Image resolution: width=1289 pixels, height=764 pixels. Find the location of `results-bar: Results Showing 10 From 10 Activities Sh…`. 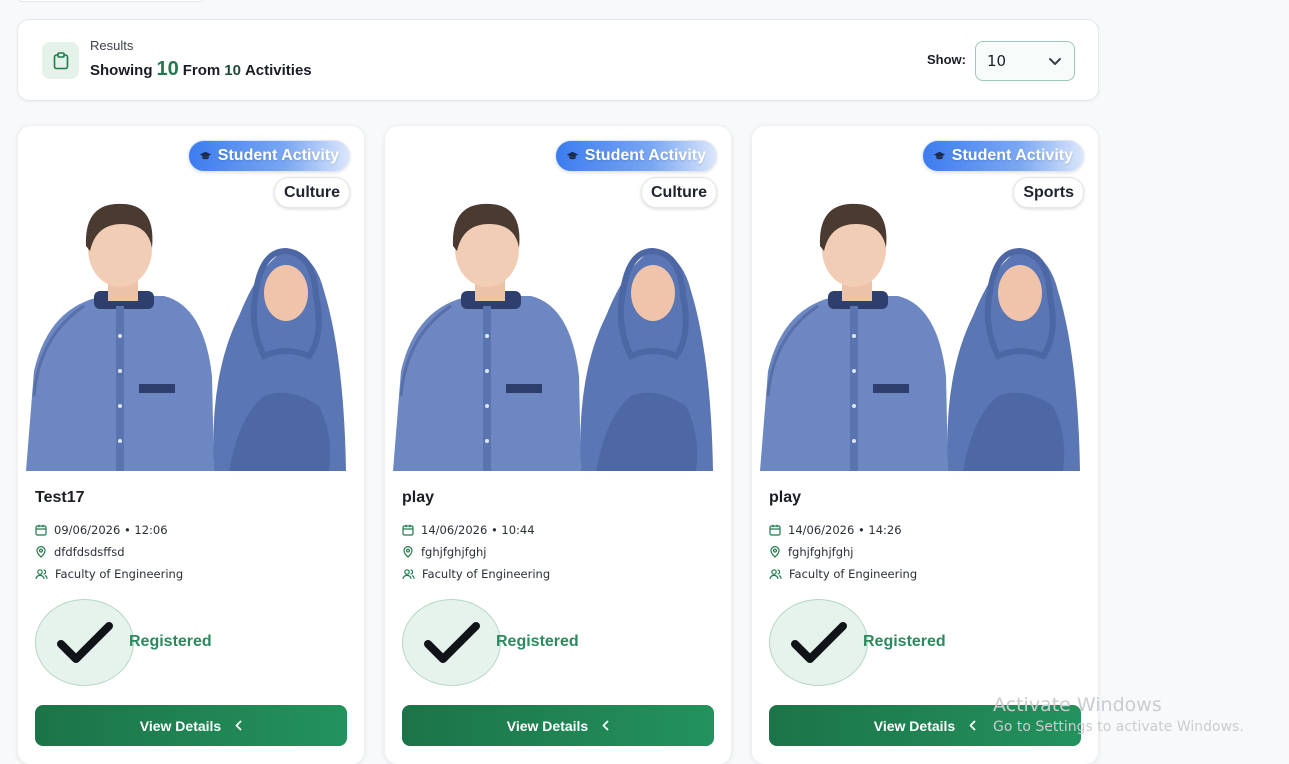

results-bar: Results Showing 10 From 10 Activities Sh… is located at coordinates (558, 60).